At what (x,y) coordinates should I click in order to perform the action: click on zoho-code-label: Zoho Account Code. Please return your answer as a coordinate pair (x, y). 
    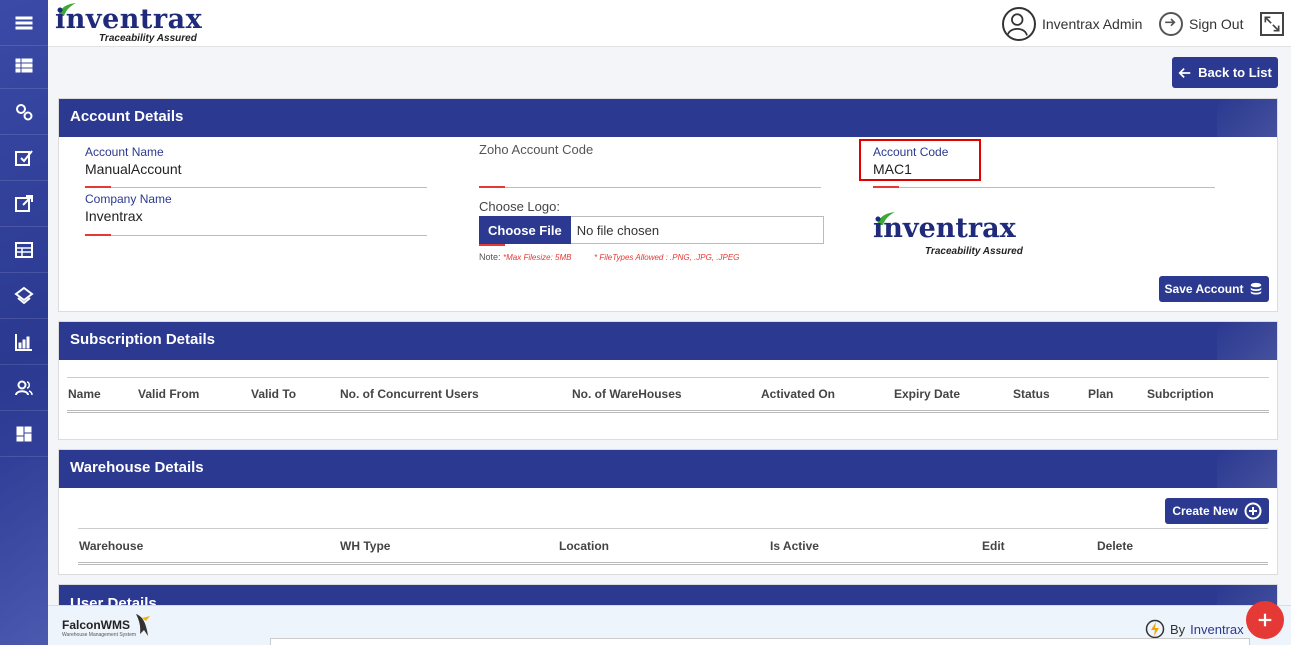
    Looking at the image, I should click on (536, 149).